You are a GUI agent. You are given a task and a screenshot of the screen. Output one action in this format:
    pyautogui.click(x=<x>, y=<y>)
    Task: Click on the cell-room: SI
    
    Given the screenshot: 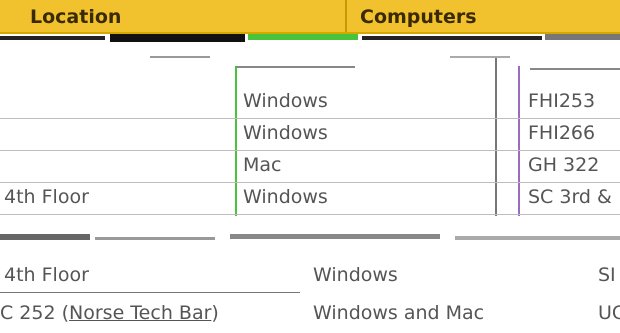 What is the action you would take?
    pyautogui.click(x=607, y=275)
    